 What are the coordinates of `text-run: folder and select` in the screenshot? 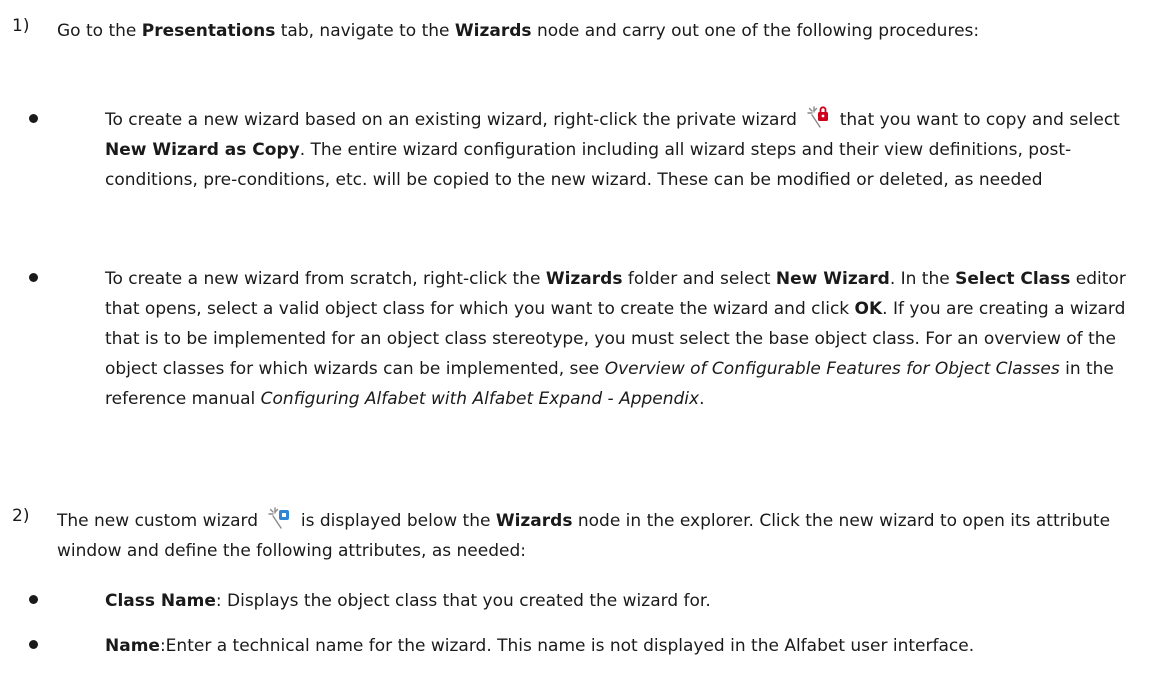 It's located at (699, 279).